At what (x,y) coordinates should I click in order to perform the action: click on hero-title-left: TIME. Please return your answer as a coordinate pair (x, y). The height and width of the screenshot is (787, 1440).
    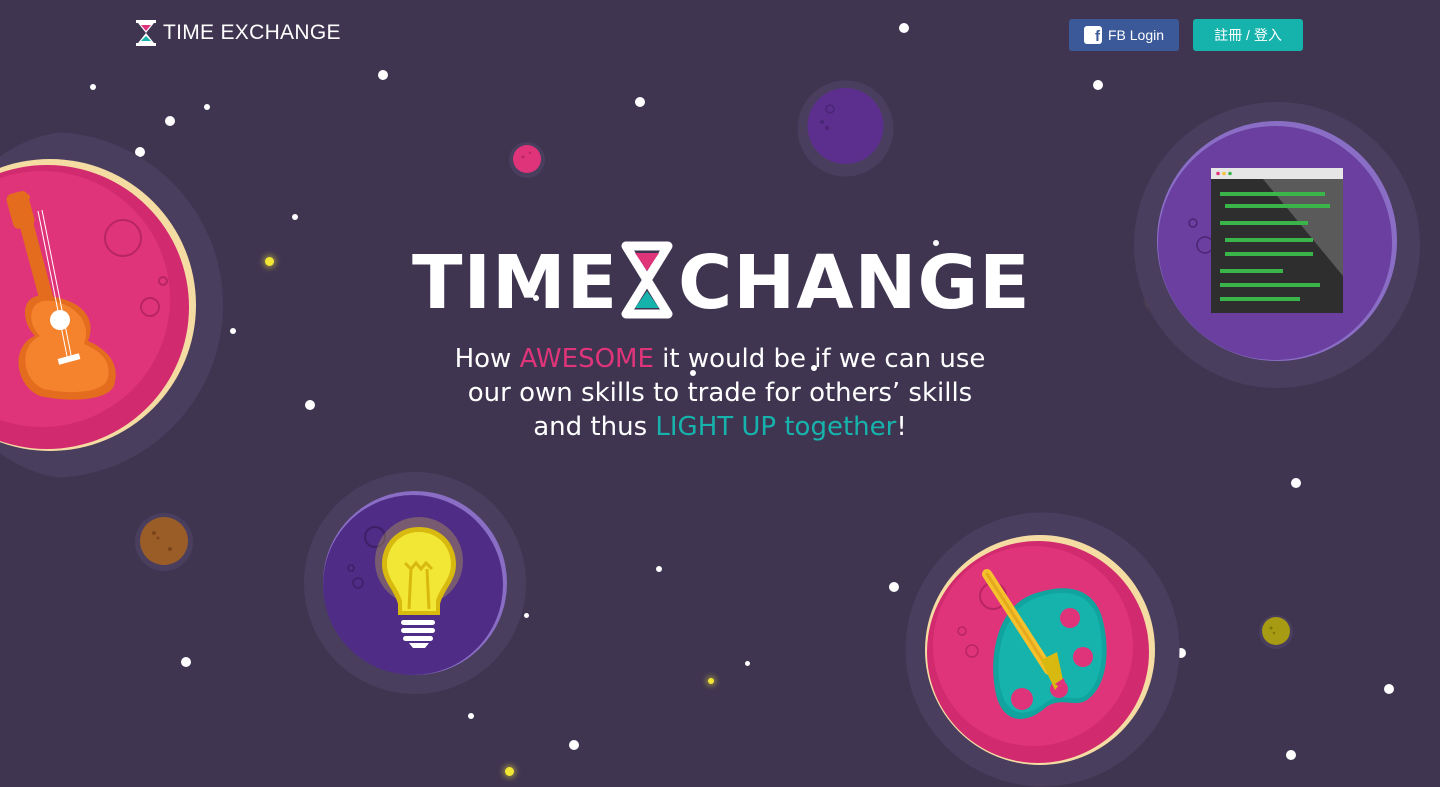
    Looking at the image, I should click on (515, 283).